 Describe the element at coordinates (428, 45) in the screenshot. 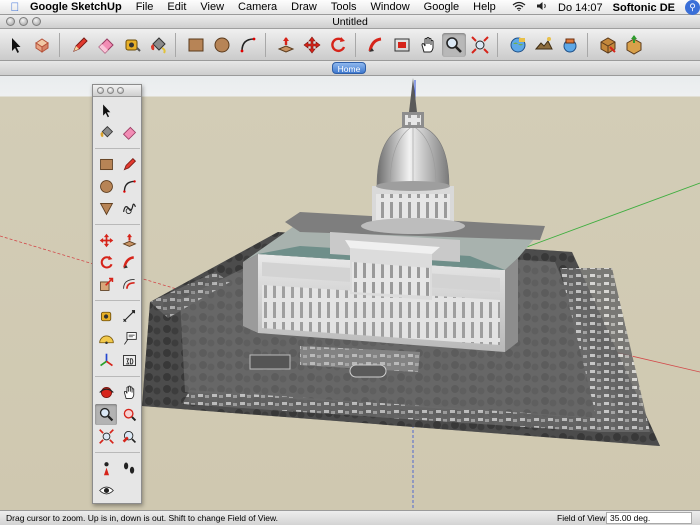

I see `pan-tool-button` at that location.